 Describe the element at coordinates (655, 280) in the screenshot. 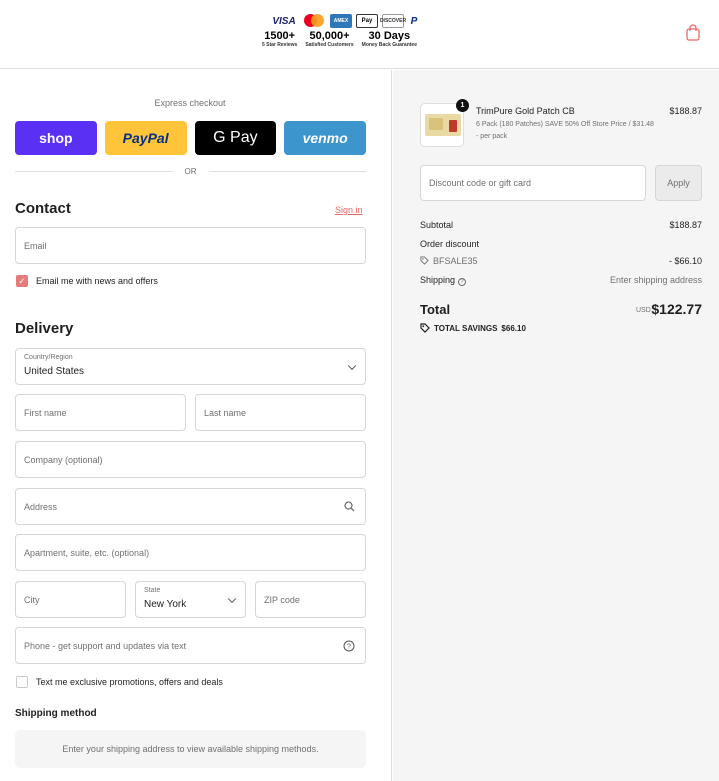

I see `shipping-value: Enter shipping address` at that location.